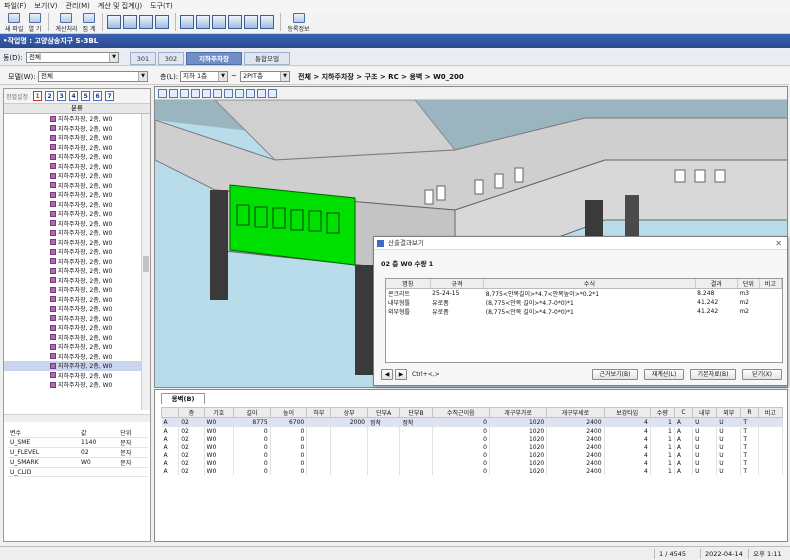 The width and height of the screenshot is (790, 560). I want to click on grid-column-header: 개구부가로, so click(518, 412).